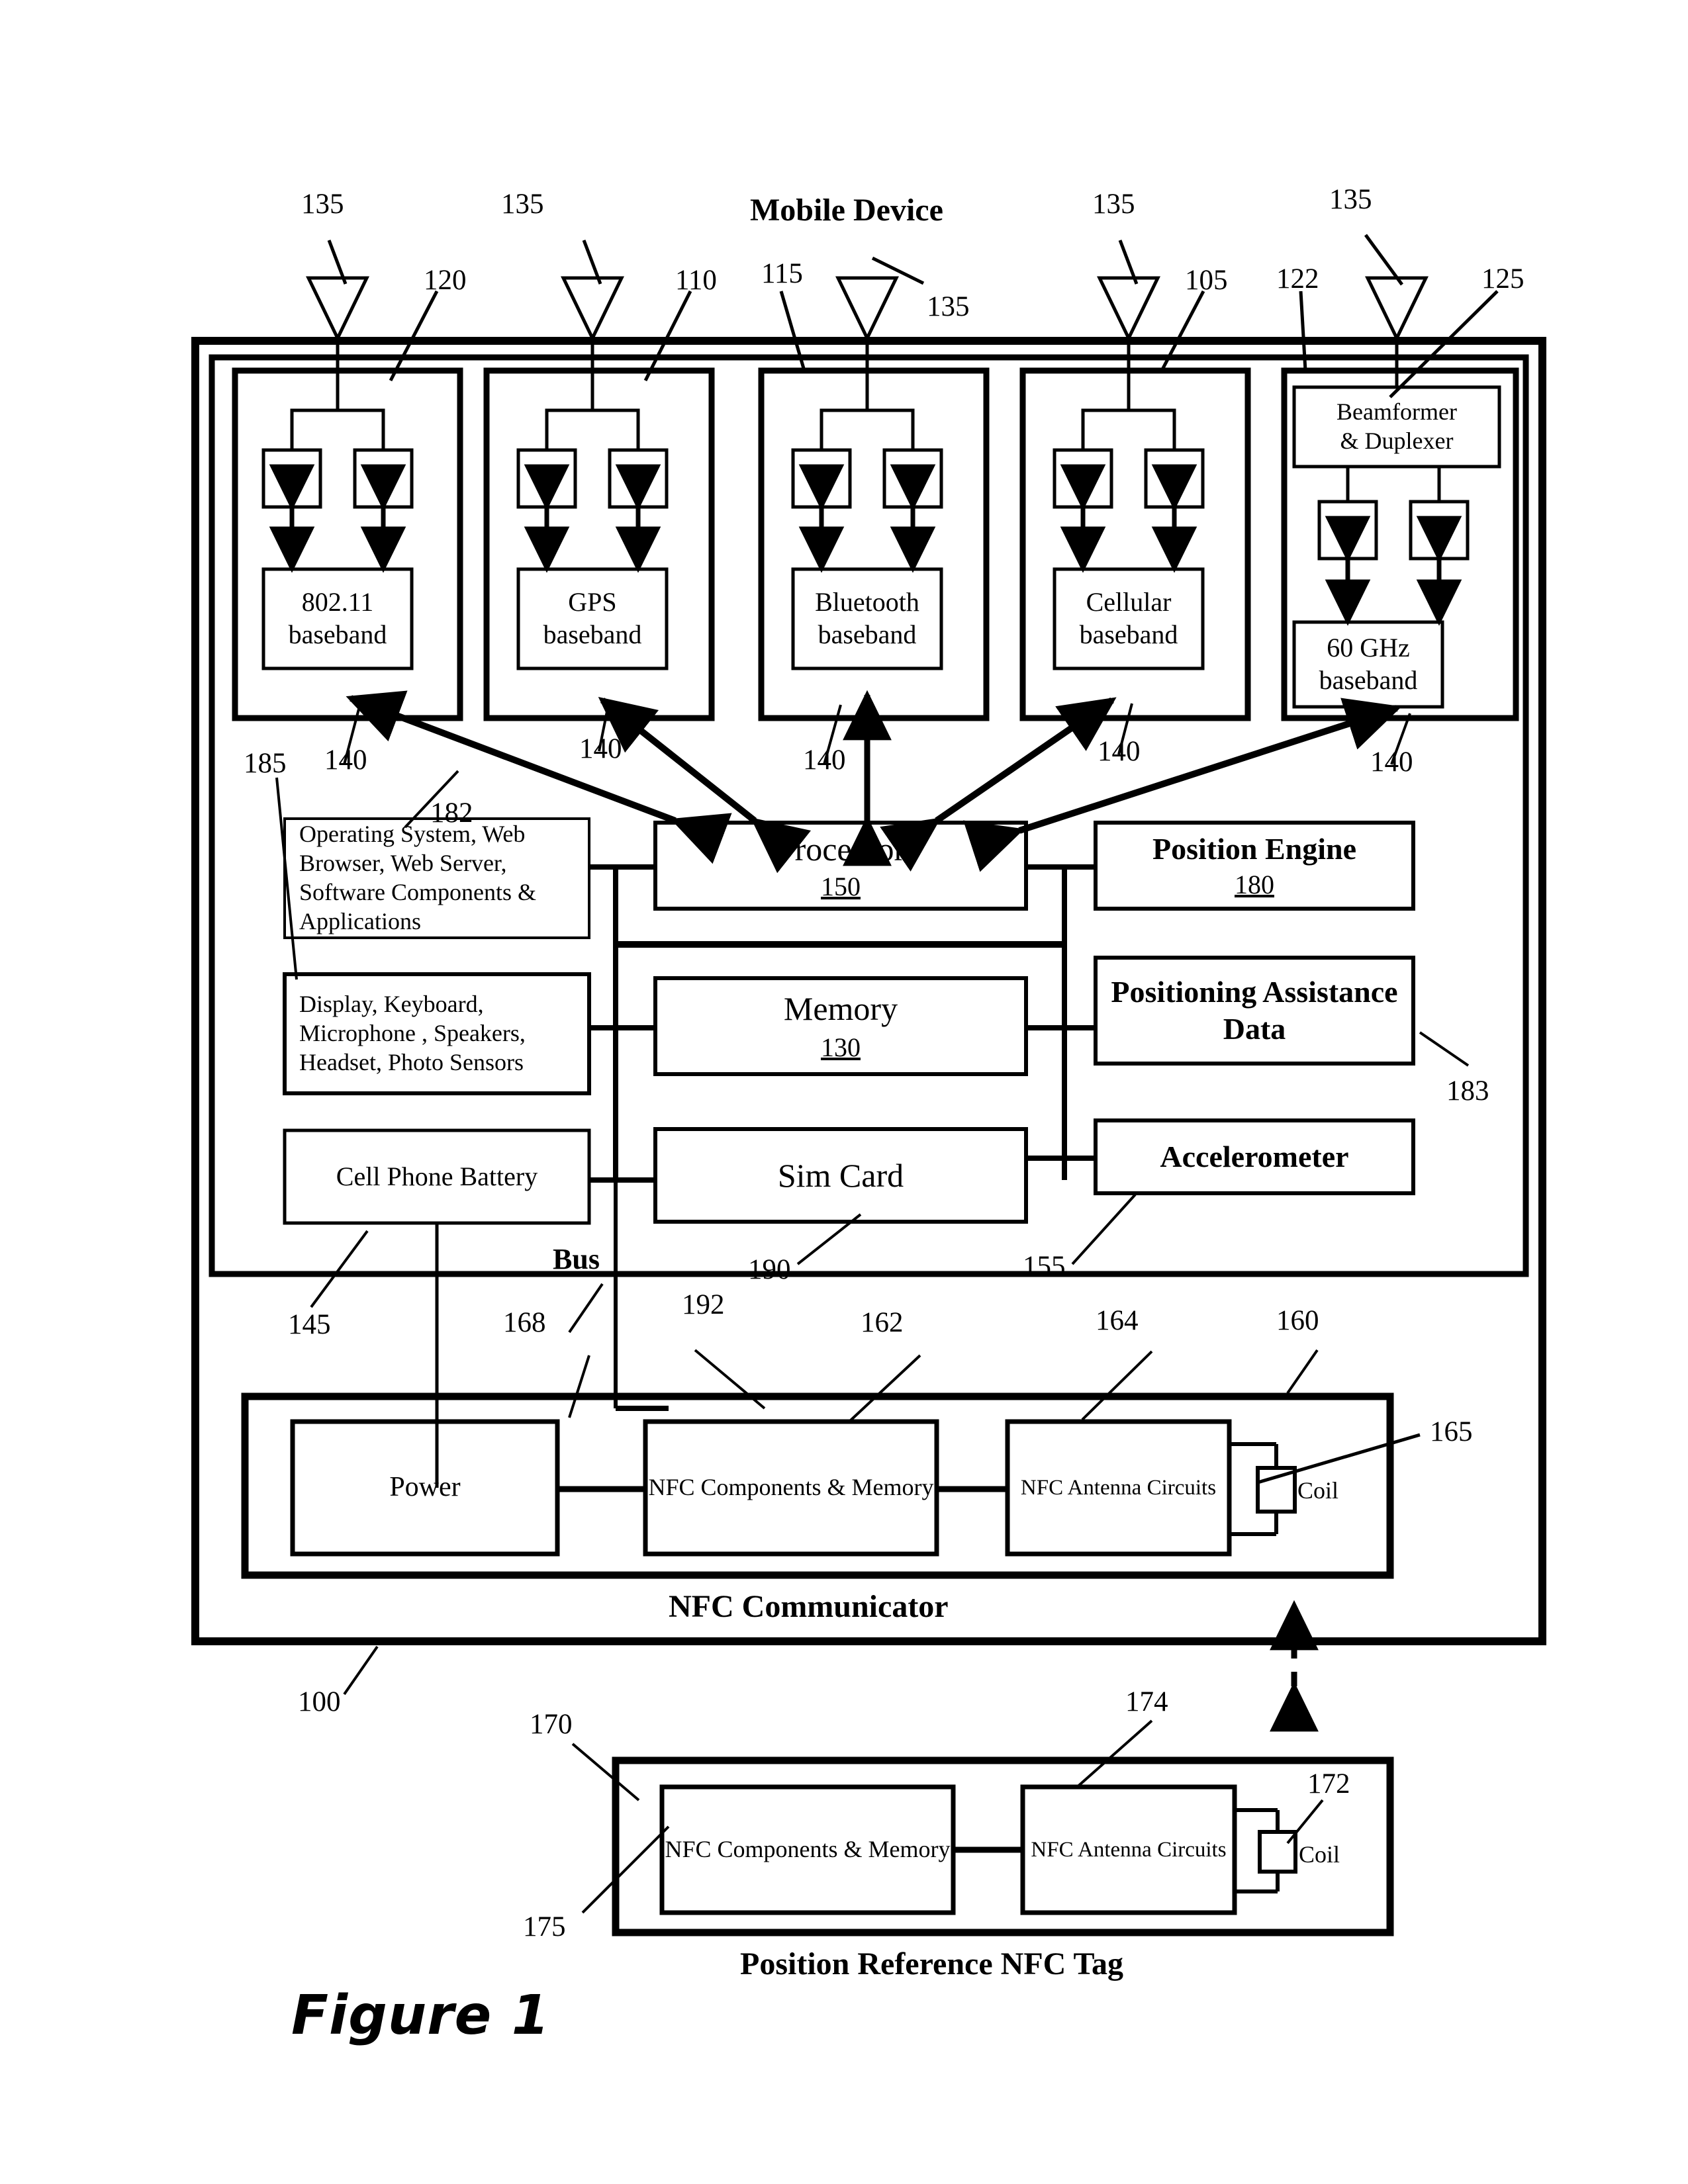  Describe the element at coordinates (1083, 478) in the screenshot. I see `cellular-transmitter-label: T` at that location.